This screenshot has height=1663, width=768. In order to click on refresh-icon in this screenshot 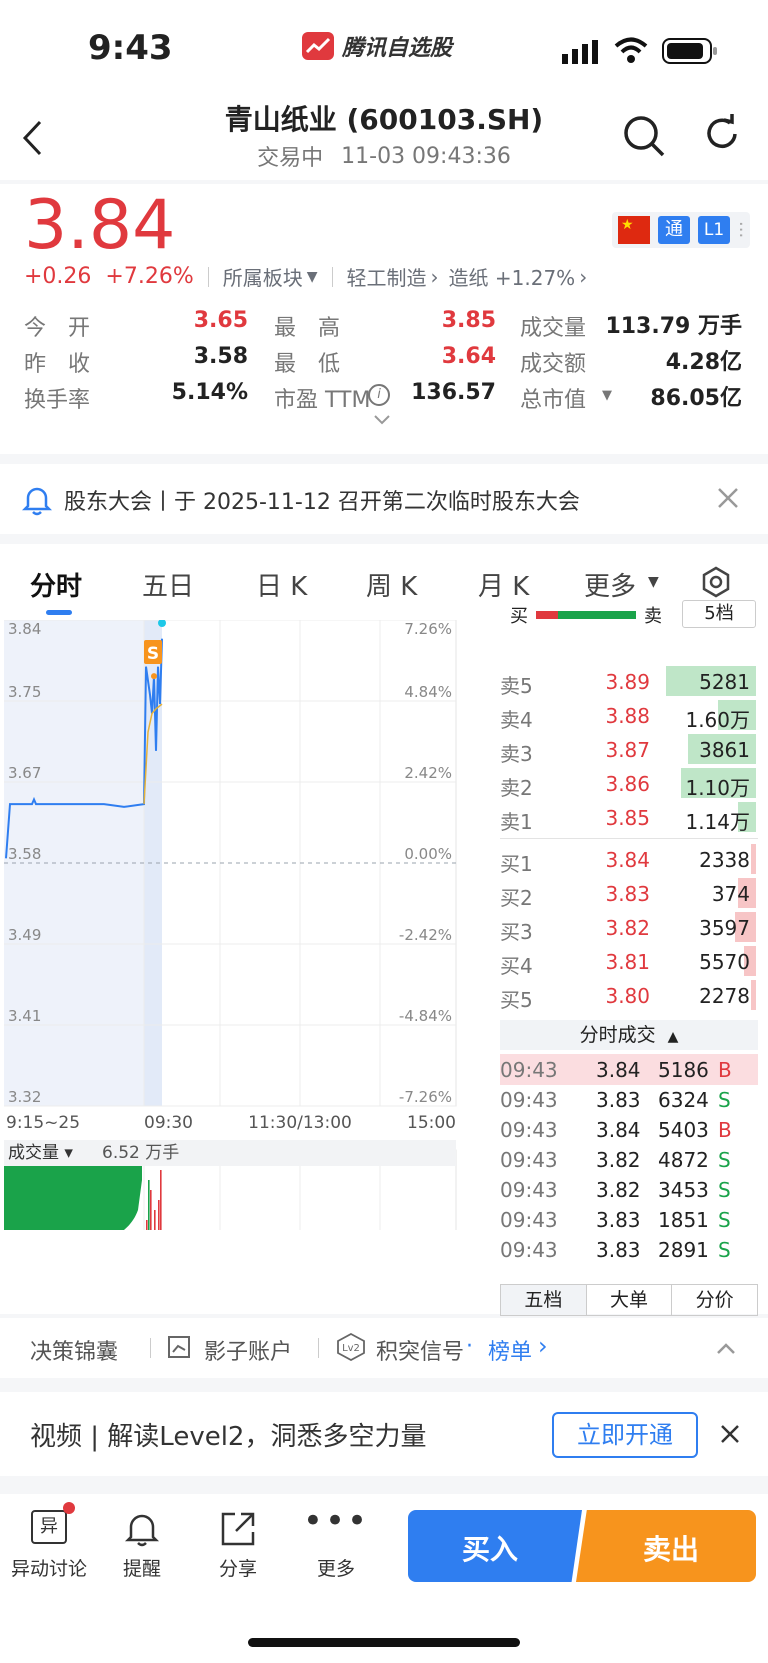, I will do `click(722, 136)`.